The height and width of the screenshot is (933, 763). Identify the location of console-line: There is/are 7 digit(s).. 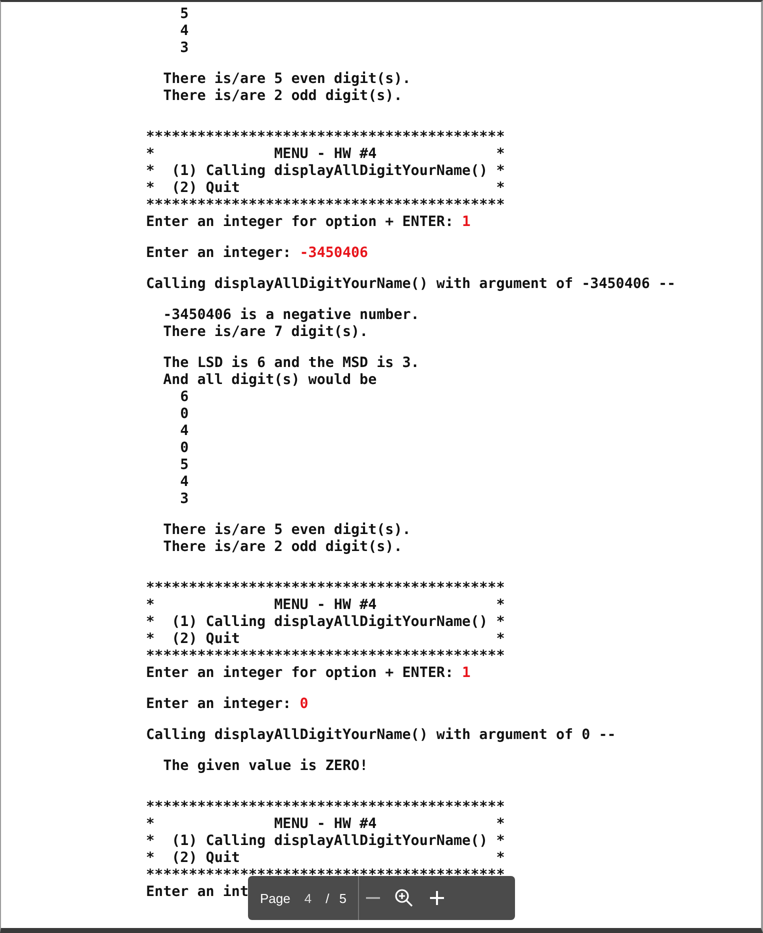
(265, 332).